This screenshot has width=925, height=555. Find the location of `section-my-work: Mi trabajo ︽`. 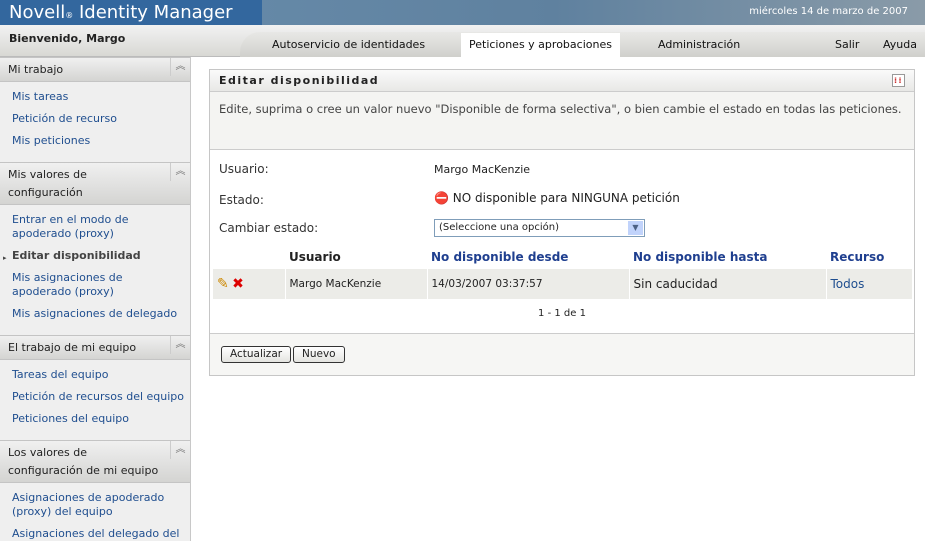

section-my-work: Mi trabajo ︽ is located at coordinates (95, 69).